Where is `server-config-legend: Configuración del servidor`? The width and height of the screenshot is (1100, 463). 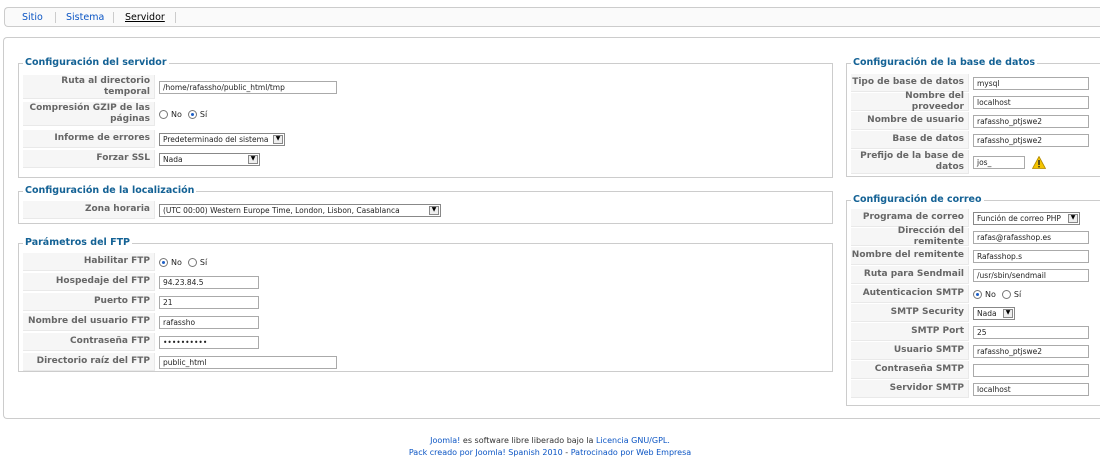 server-config-legend: Configuración del servidor is located at coordinates (96, 62).